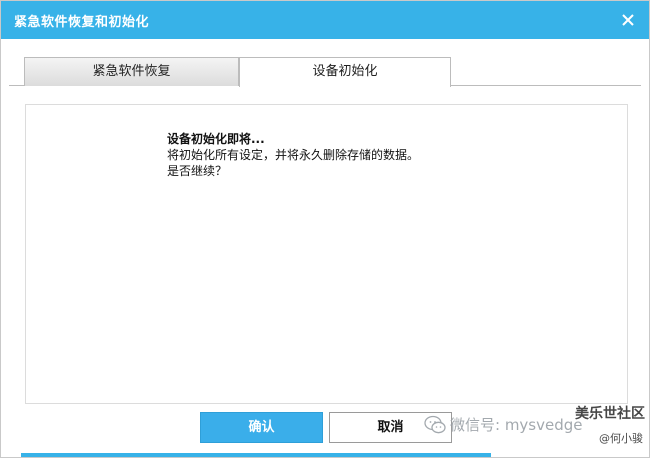  Describe the element at coordinates (516, 425) in the screenshot. I see `watermark-wechat-id: 微信号: mysvedge` at that location.